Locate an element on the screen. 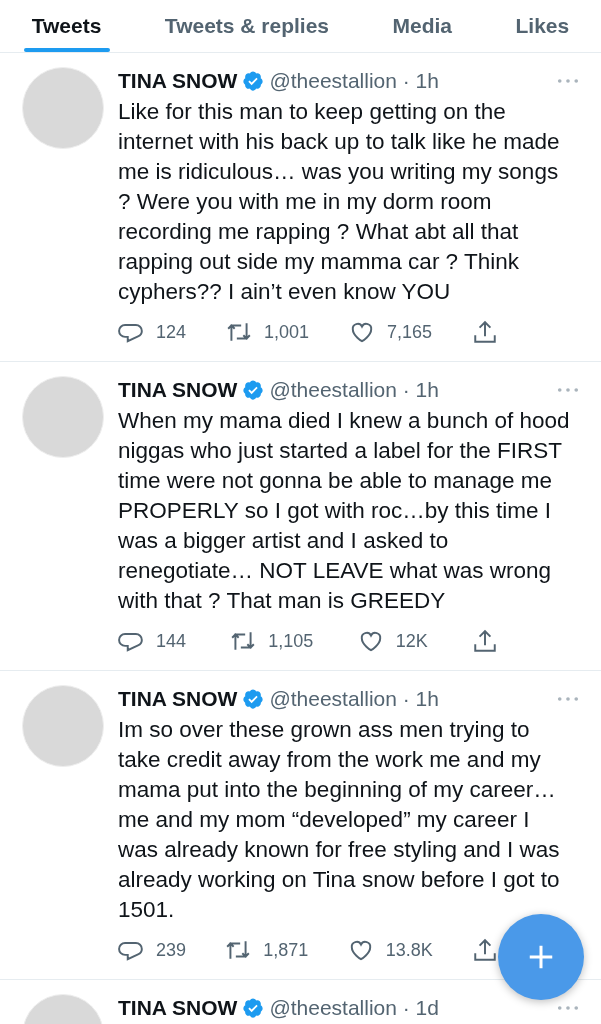 The image size is (601, 1024). tweet-text: Im so over these grown ass men trying to take credit away from the work me and my mama put into the beginning of my career… me and my mom “developed” my career I was already known for free styling and I was already working on Tina snow before I got to 1501. is located at coordinates (339, 820).